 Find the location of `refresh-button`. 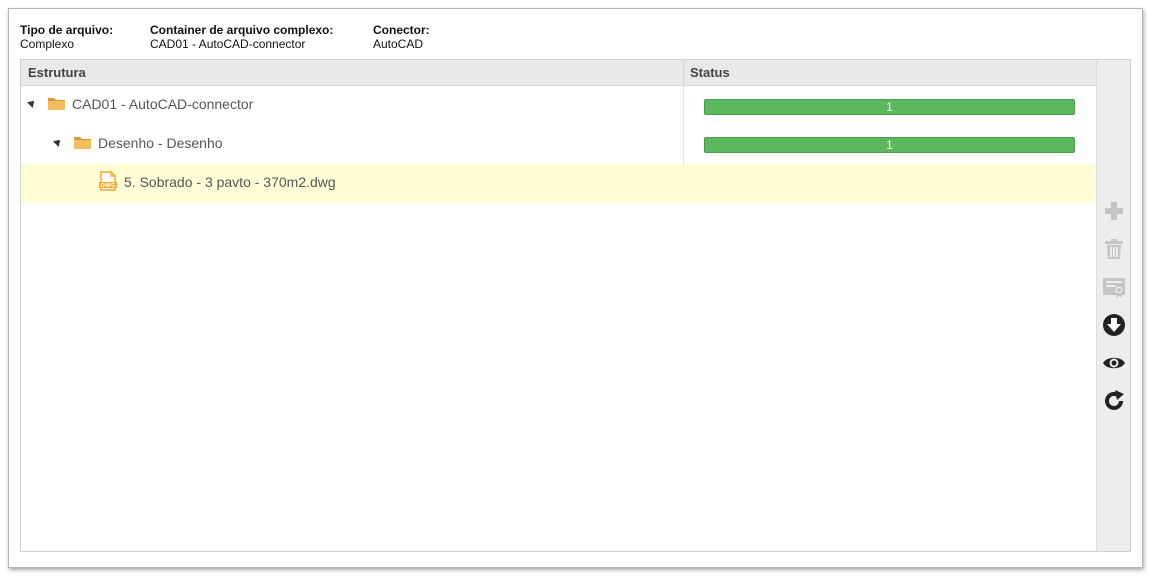

refresh-button is located at coordinates (1114, 401).